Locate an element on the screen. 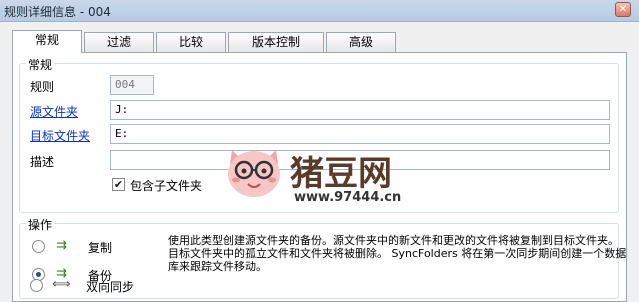 This screenshot has height=302, width=639. target-folder-field: E: is located at coordinates (360, 134).